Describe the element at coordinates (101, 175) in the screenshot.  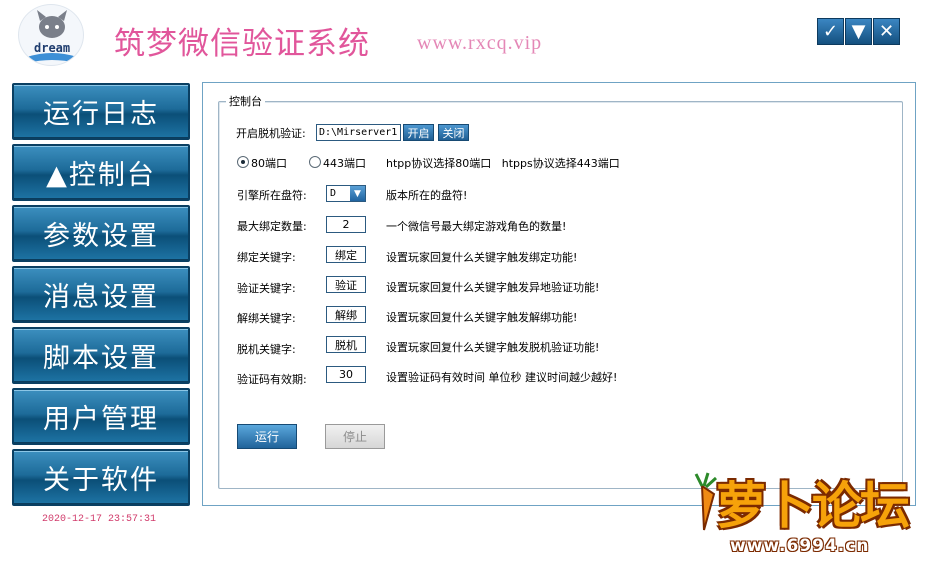
I see `sidebar-item-label: ▲控制台` at that location.